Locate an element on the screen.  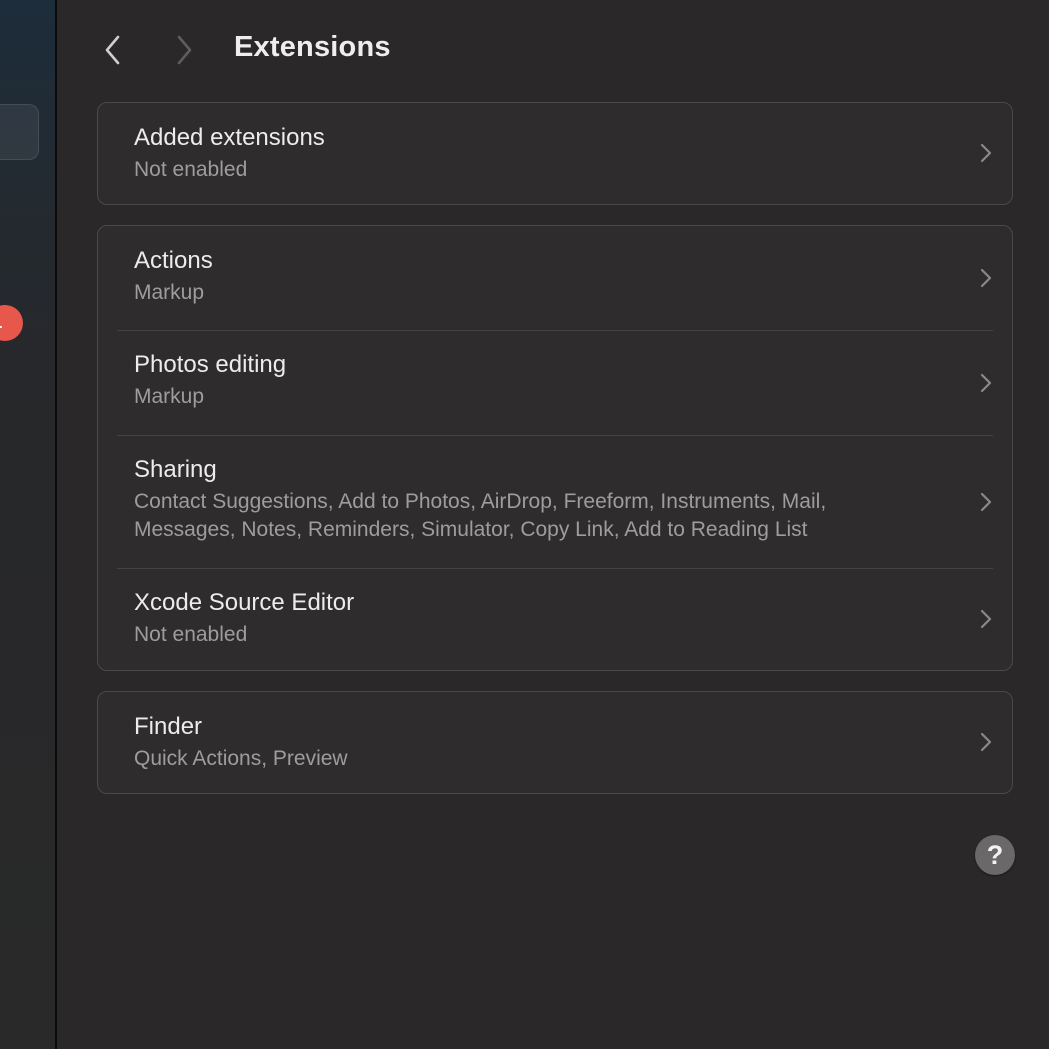
sidebar-selected-item is located at coordinates (19, 132).